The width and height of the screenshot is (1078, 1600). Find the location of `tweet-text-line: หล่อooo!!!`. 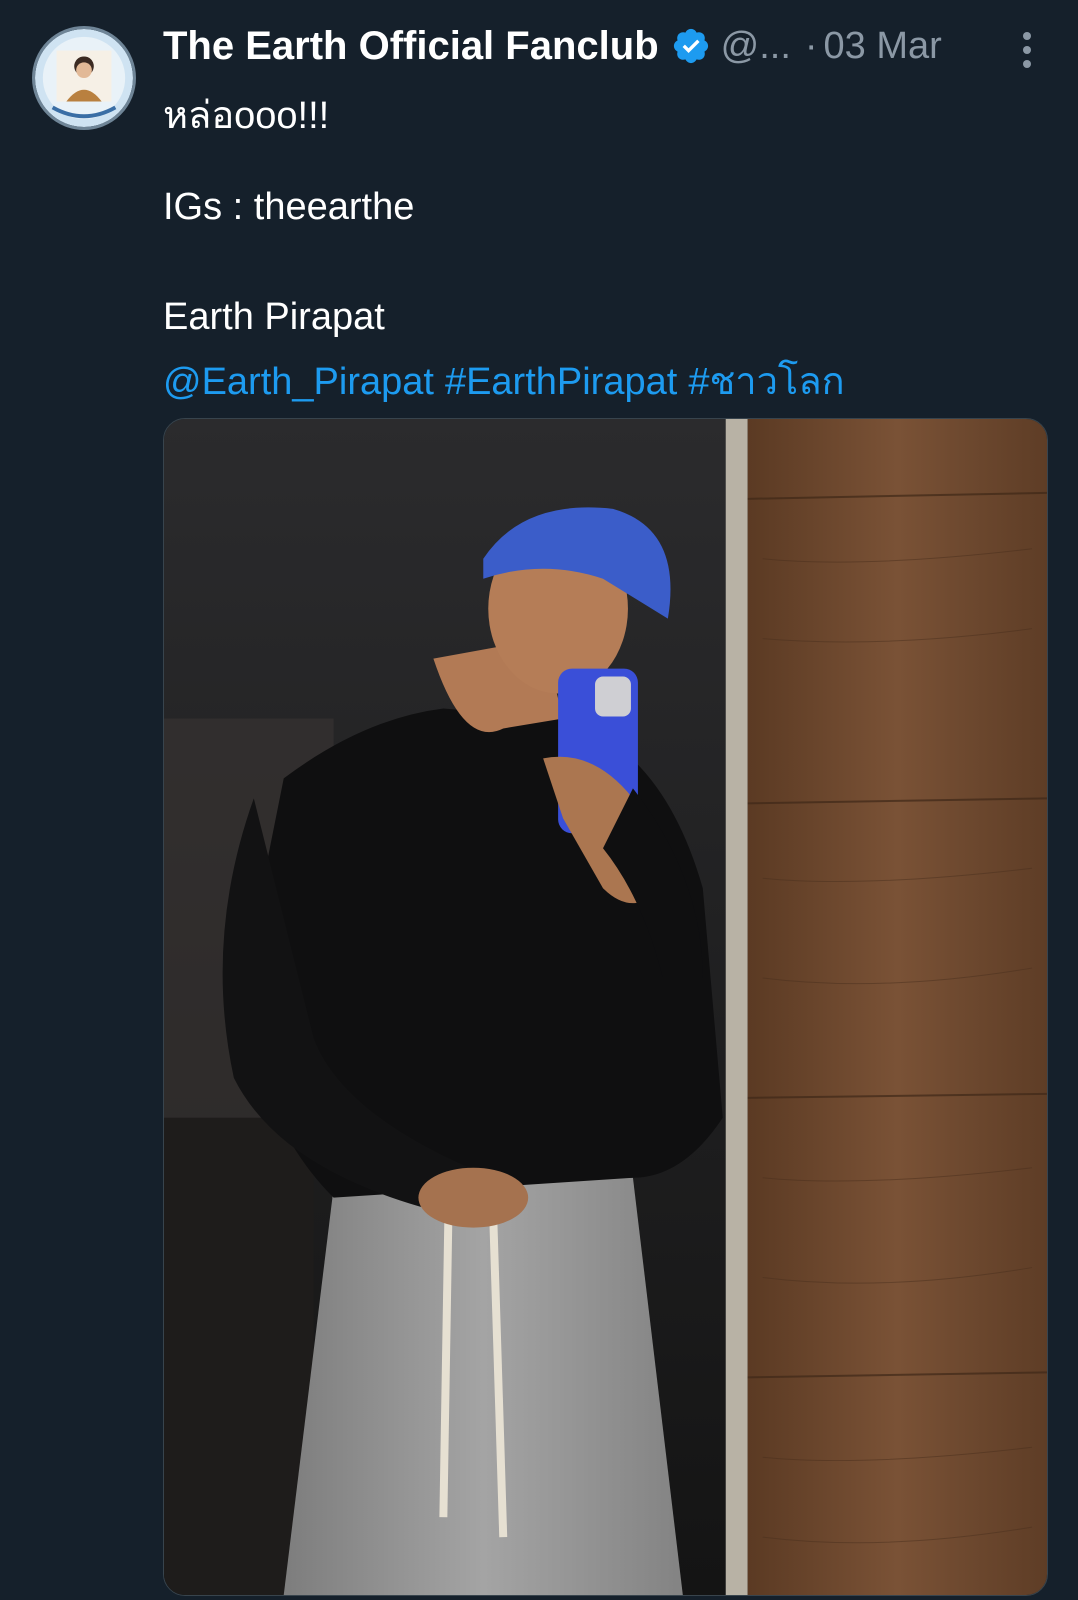

tweet-text-line: หล่อooo!!! is located at coordinates (246, 116).